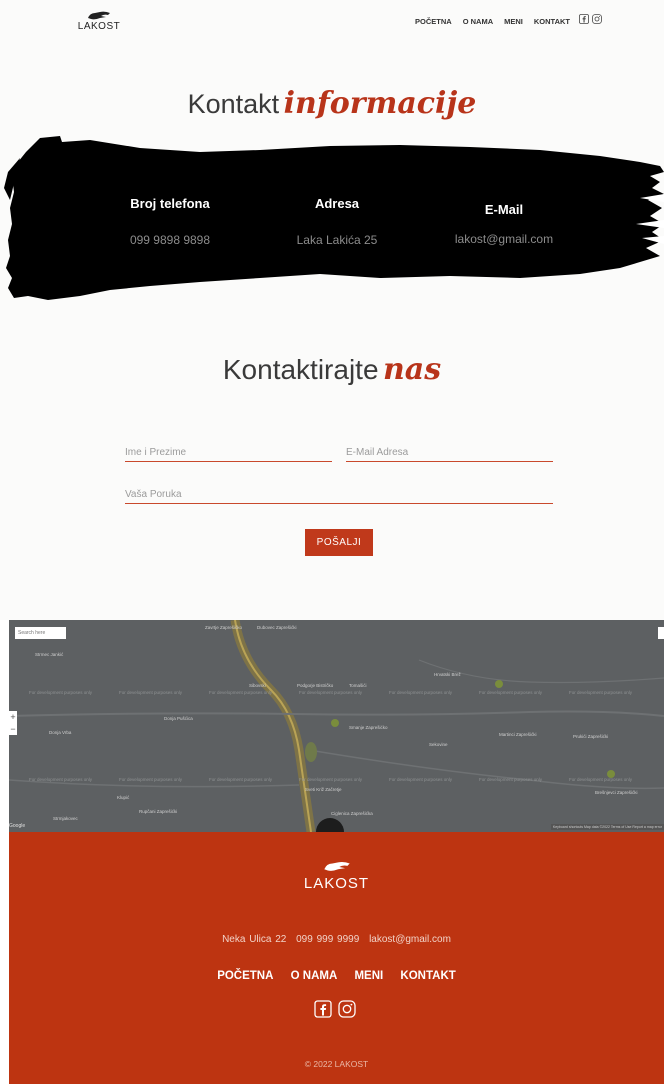  What do you see at coordinates (277, 627) in the screenshot?
I see `map-place-label: Dubovec Zaprešićki` at bounding box center [277, 627].